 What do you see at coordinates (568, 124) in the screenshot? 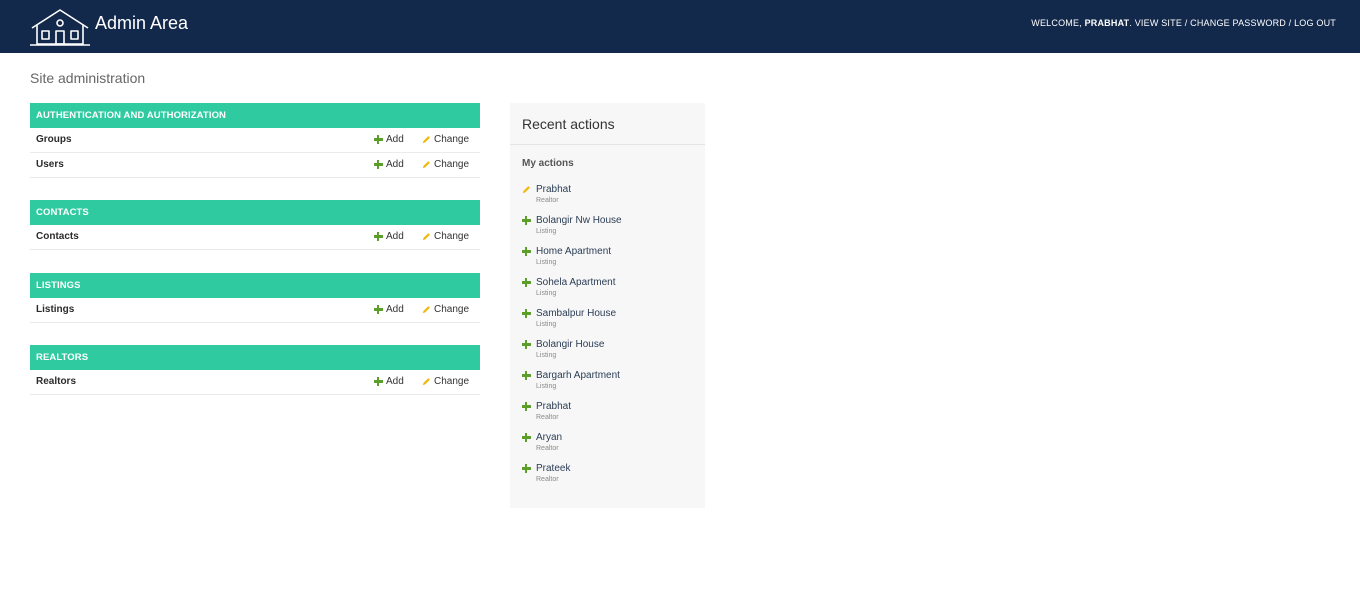
I see `recent-actions-title: Recent actions` at bounding box center [568, 124].